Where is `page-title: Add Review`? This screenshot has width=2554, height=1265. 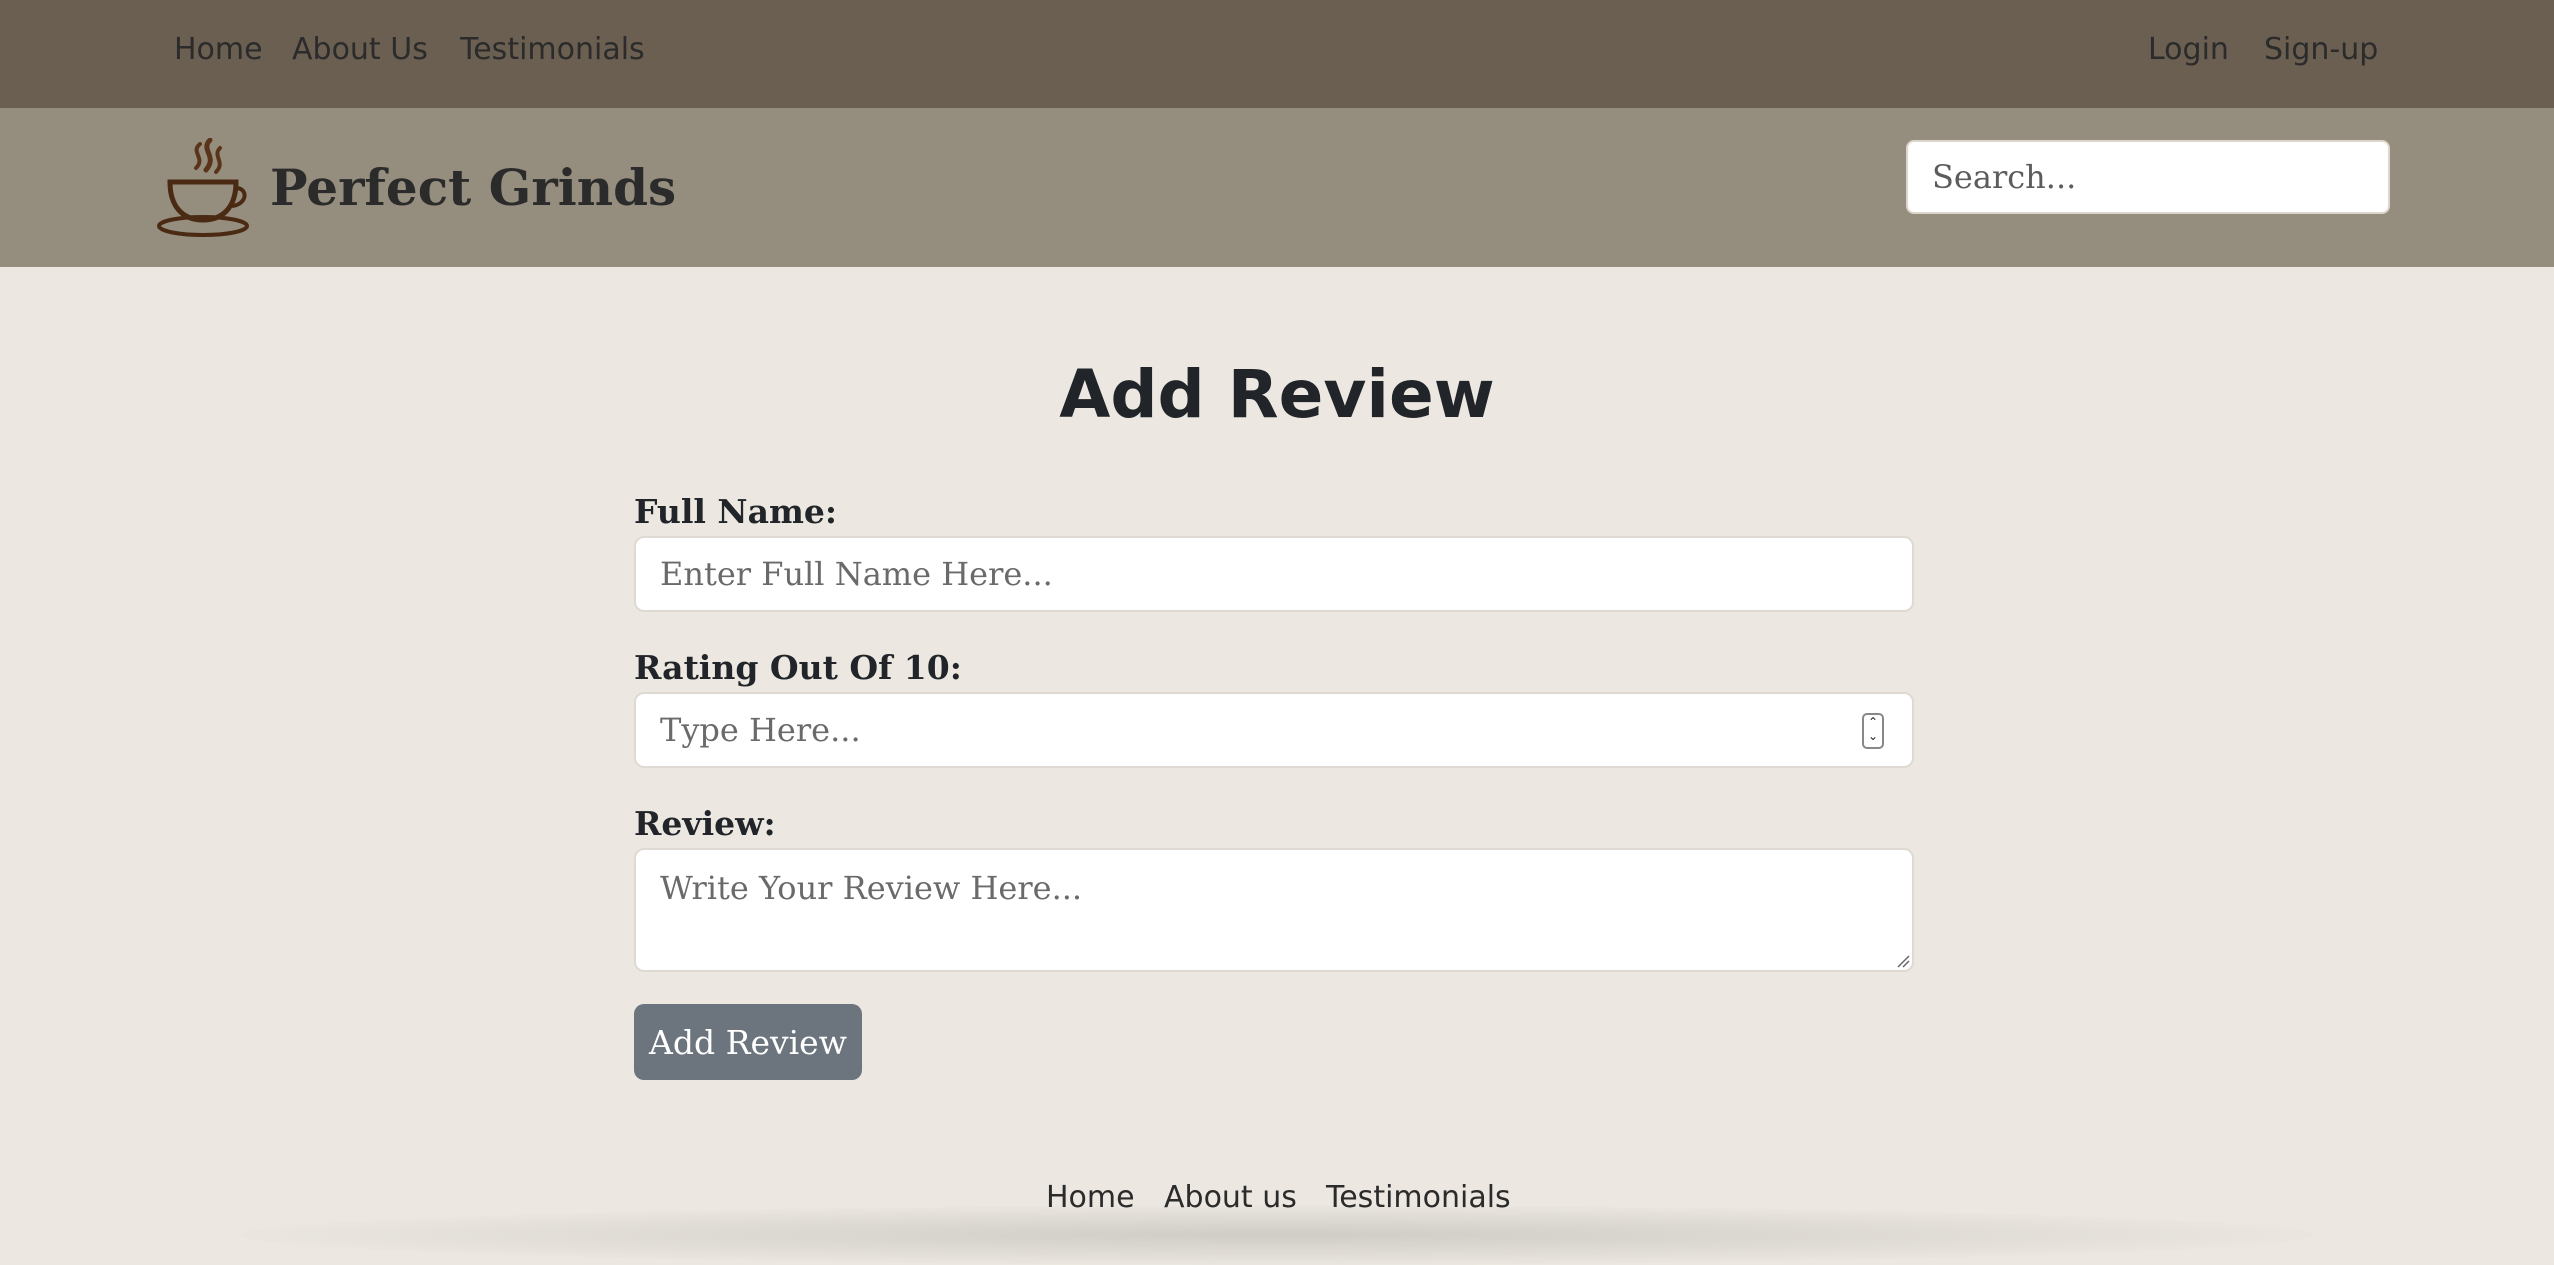
page-title: Add Review is located at coordinates (1277, 394).